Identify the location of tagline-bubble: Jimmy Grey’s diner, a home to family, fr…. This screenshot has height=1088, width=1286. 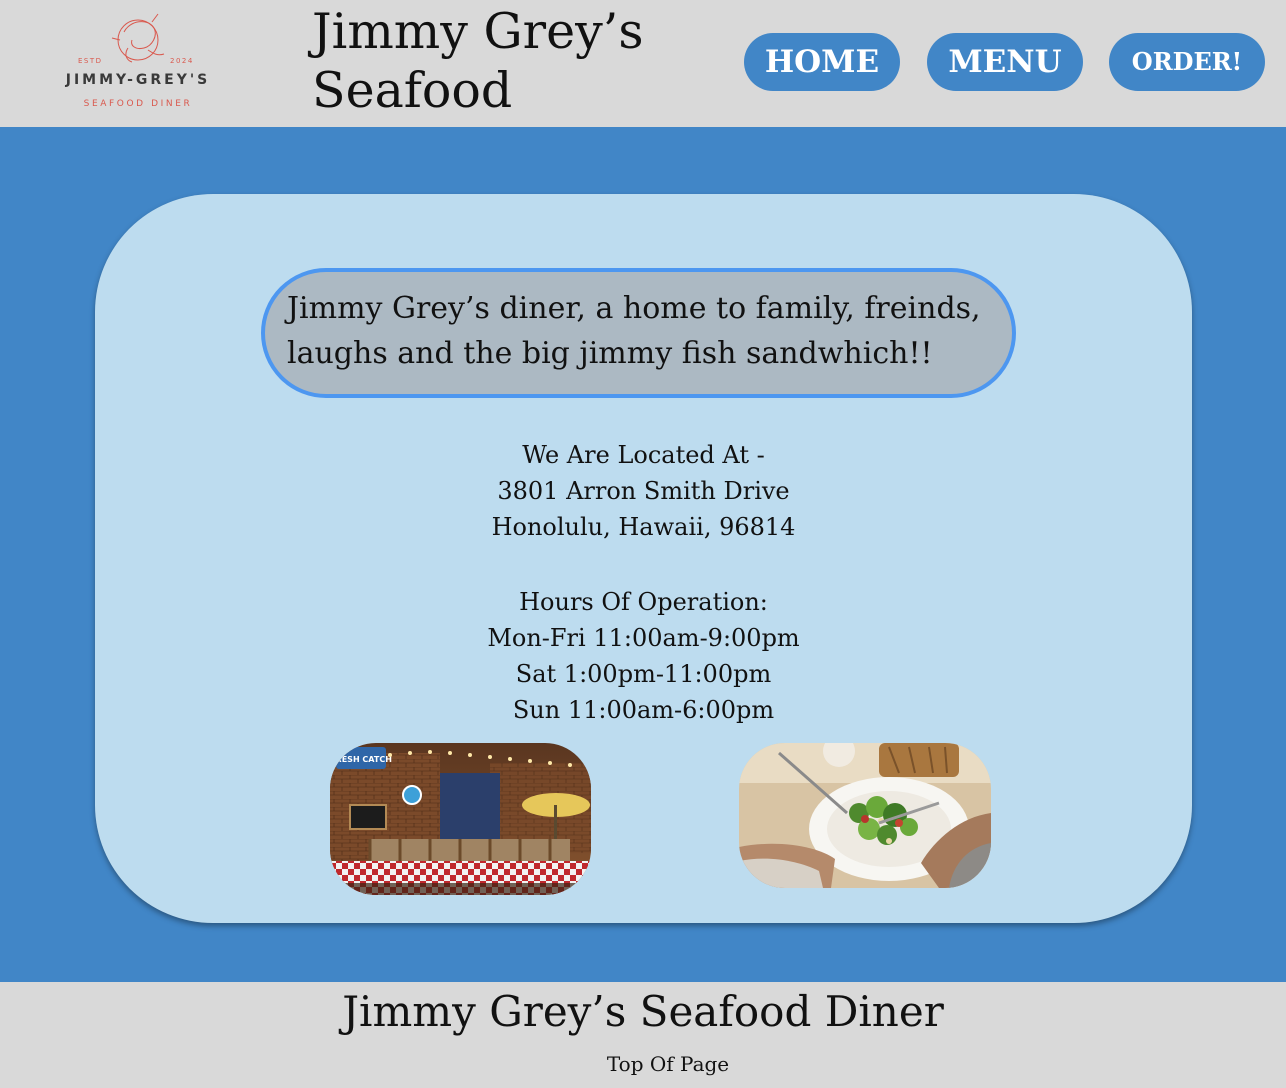
(638, 333).